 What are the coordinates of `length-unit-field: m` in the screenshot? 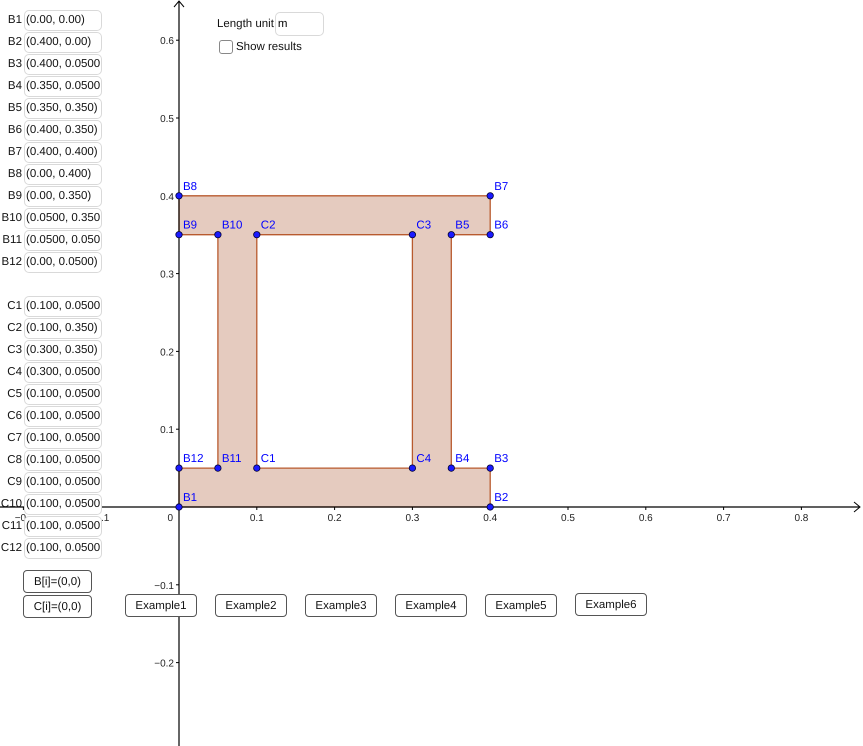 It's located at (299, 24).